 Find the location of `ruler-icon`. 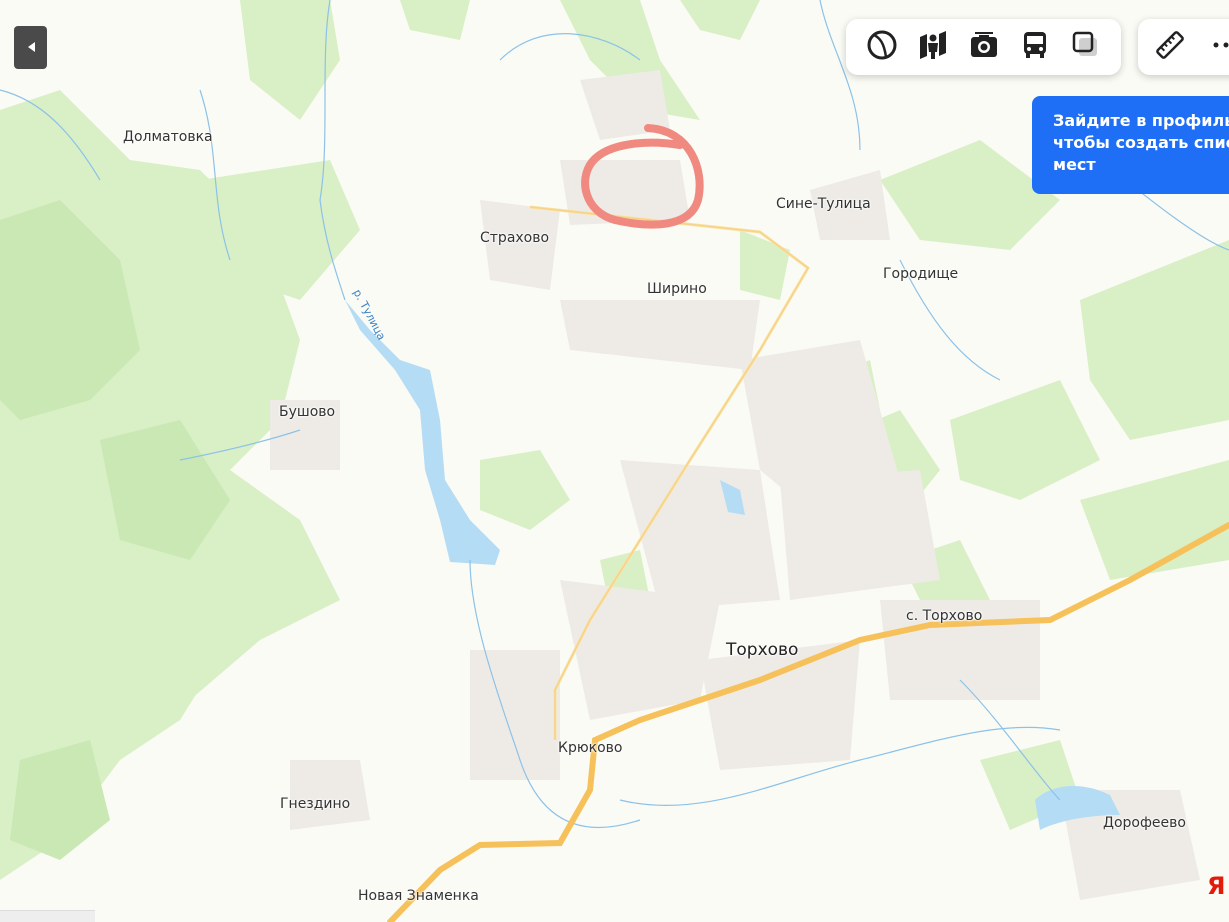

ruler-icon is located at coordinates (1170, 47).